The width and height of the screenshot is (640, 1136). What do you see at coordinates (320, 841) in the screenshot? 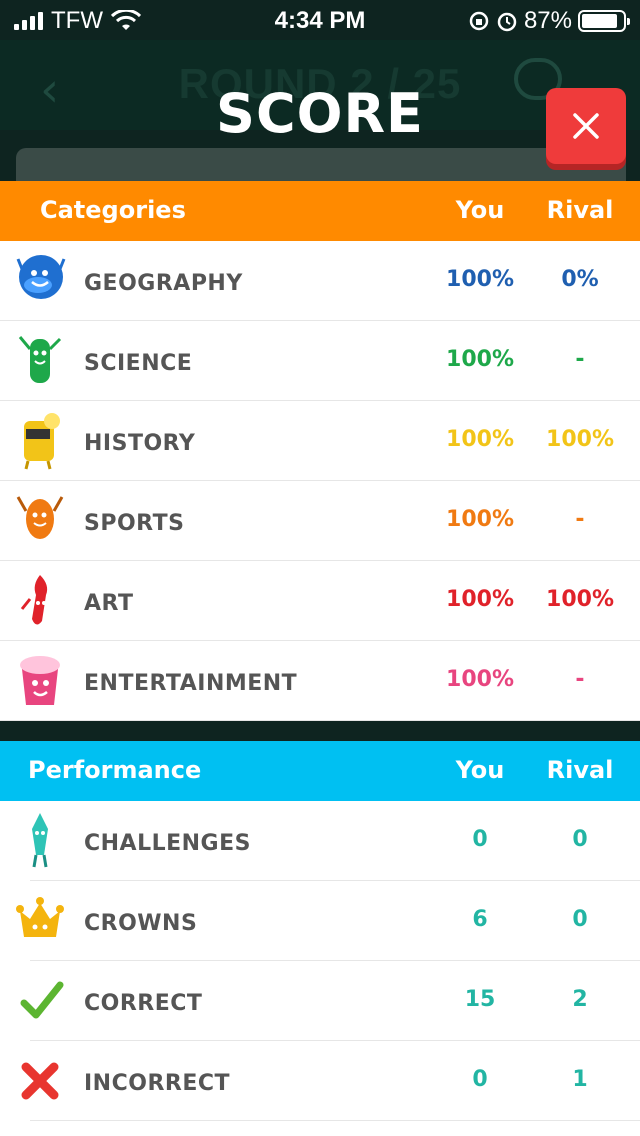
I see `list-item-challenges: CHALLENGES 0 0` at bounding box center [320, 841].